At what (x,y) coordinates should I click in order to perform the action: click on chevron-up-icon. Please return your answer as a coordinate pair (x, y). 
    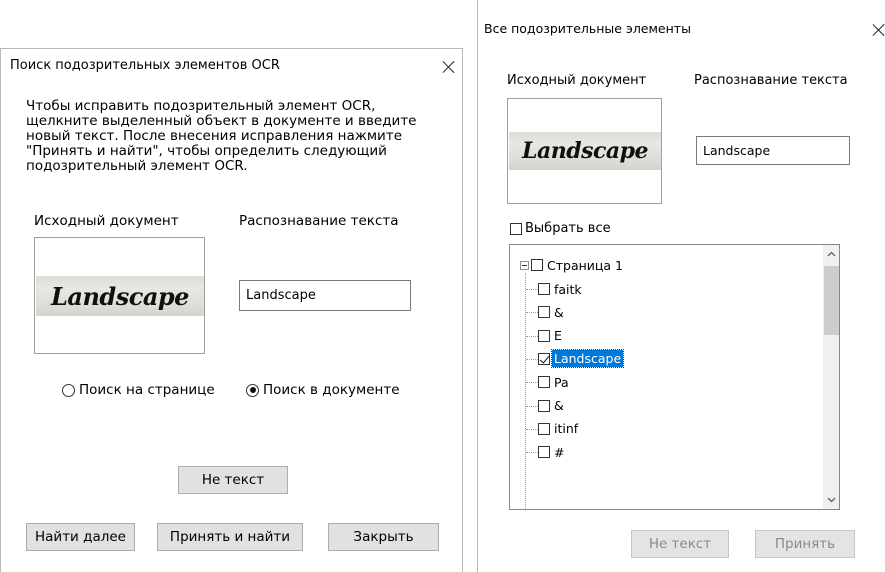
    Looking at the image, I should click on (831, 253).